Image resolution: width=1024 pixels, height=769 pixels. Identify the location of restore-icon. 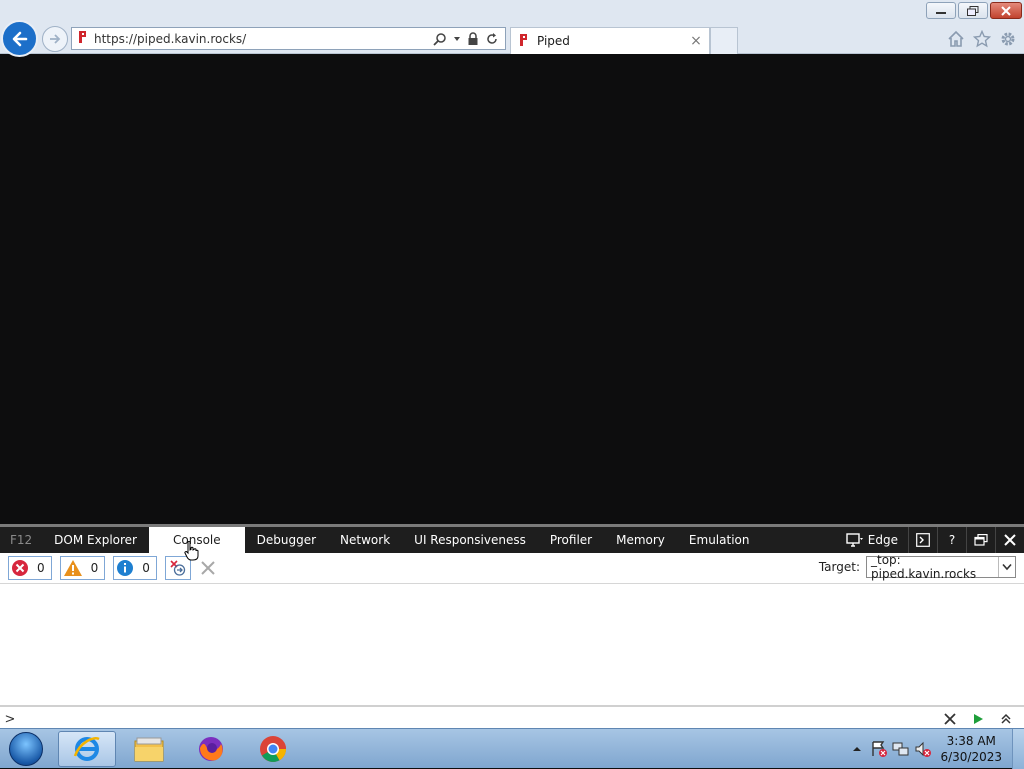
(973, 10).